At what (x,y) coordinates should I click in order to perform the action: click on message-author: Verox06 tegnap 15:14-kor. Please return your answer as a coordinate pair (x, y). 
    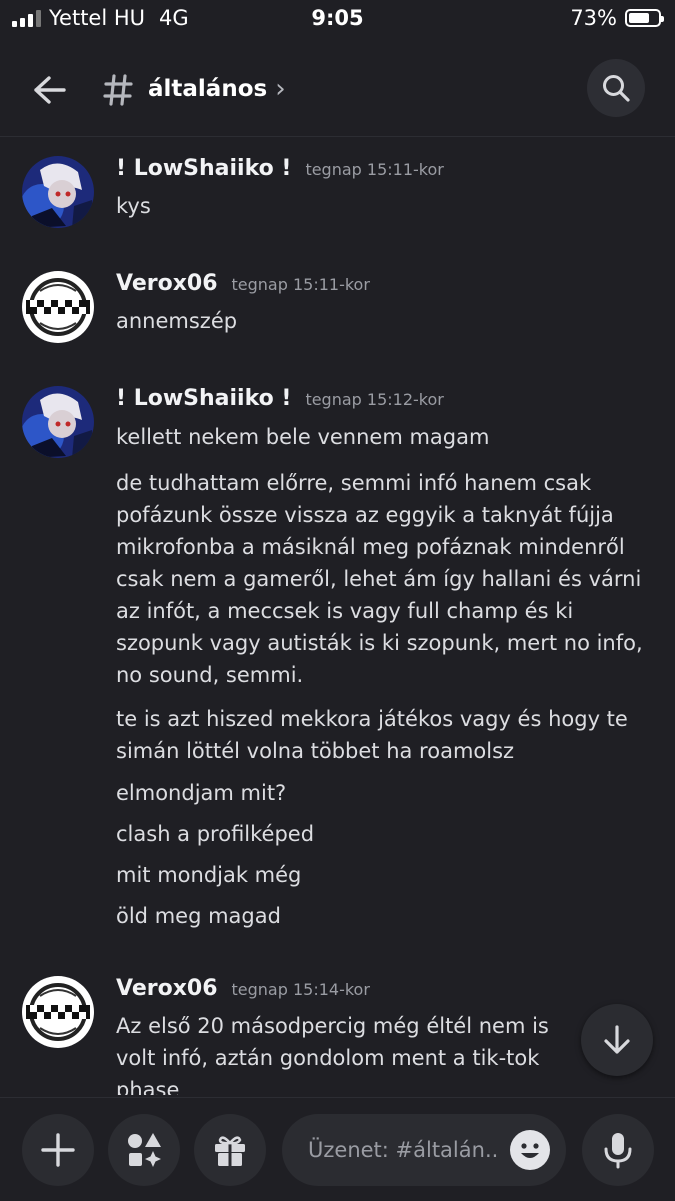
    Looking at the image, I should click on (243, 988).